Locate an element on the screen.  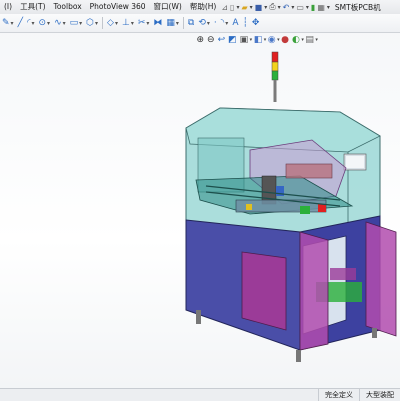
relation-dropdown-icon: ▾ is located at coordinates (132, 23).